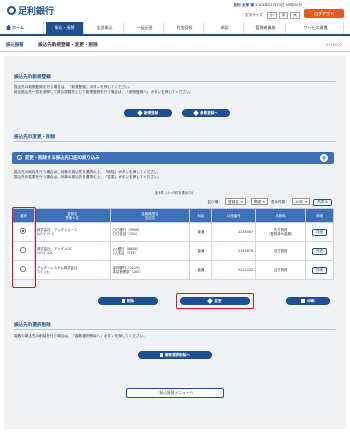 The image size is (350, 433). I want to click on col-detail: 詳細, so click(319, 215).